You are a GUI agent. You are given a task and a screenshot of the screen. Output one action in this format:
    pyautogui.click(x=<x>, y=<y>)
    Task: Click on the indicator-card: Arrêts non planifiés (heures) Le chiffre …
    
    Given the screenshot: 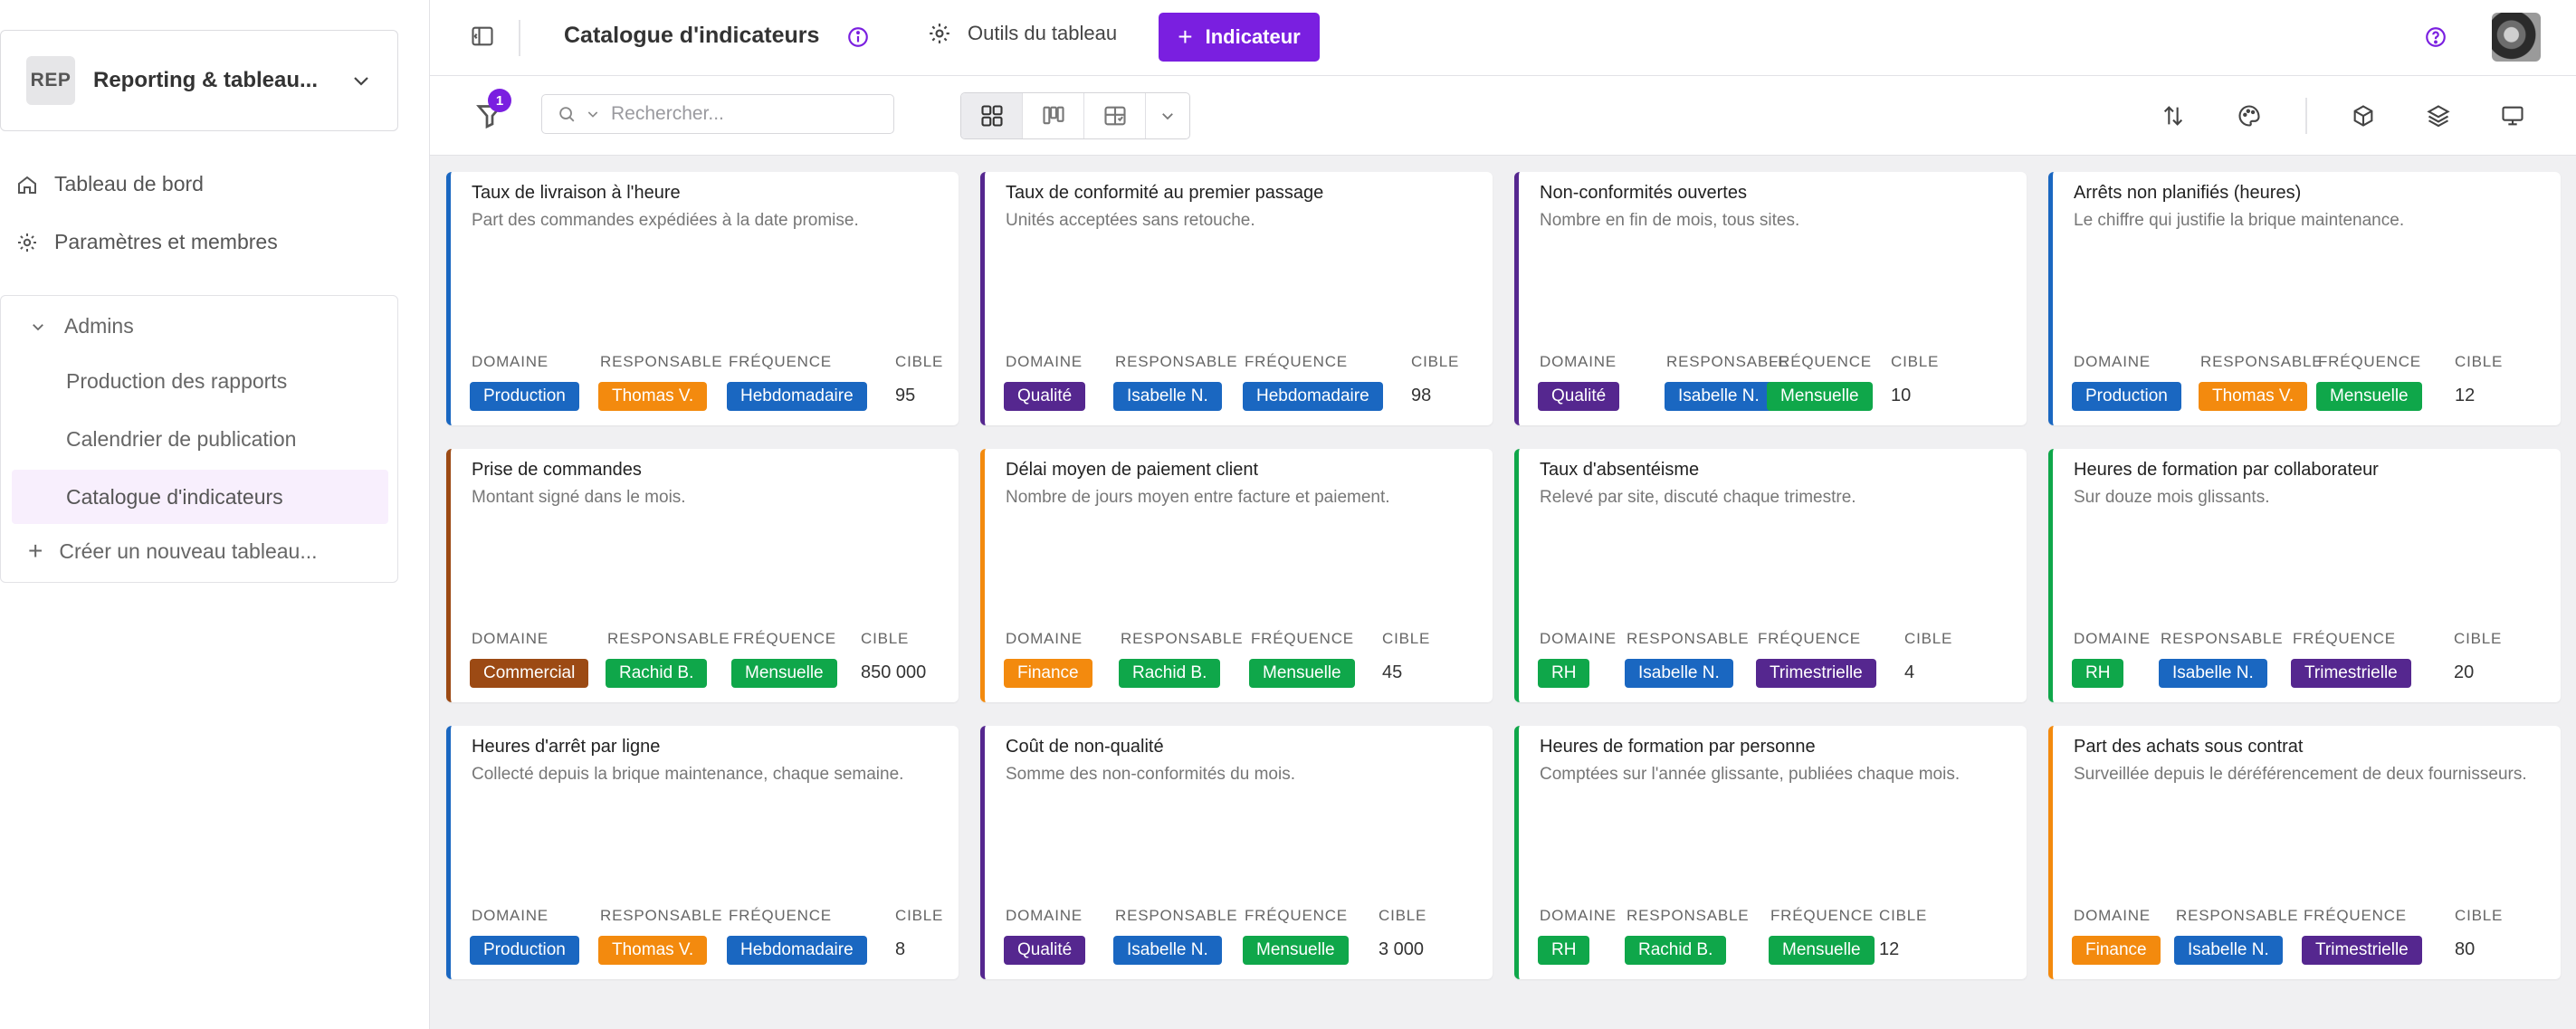 What is the action you would take?
    pyautogui.click(x=2305, y=298)
    